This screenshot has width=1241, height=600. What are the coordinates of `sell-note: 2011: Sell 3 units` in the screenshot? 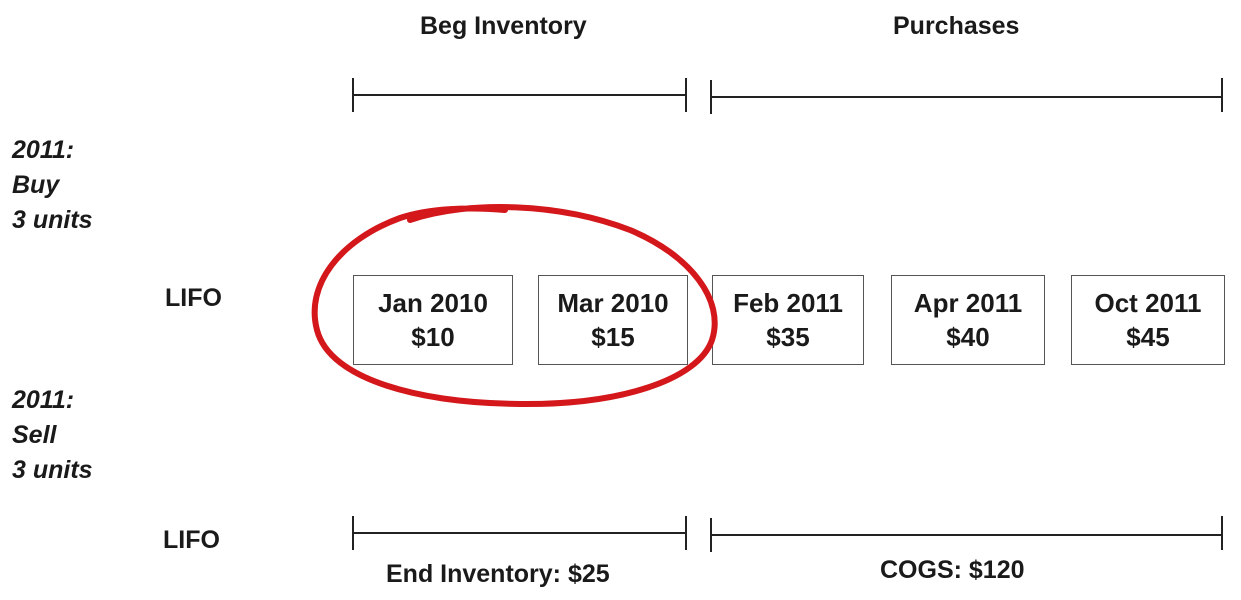 It's located at (52, 435).